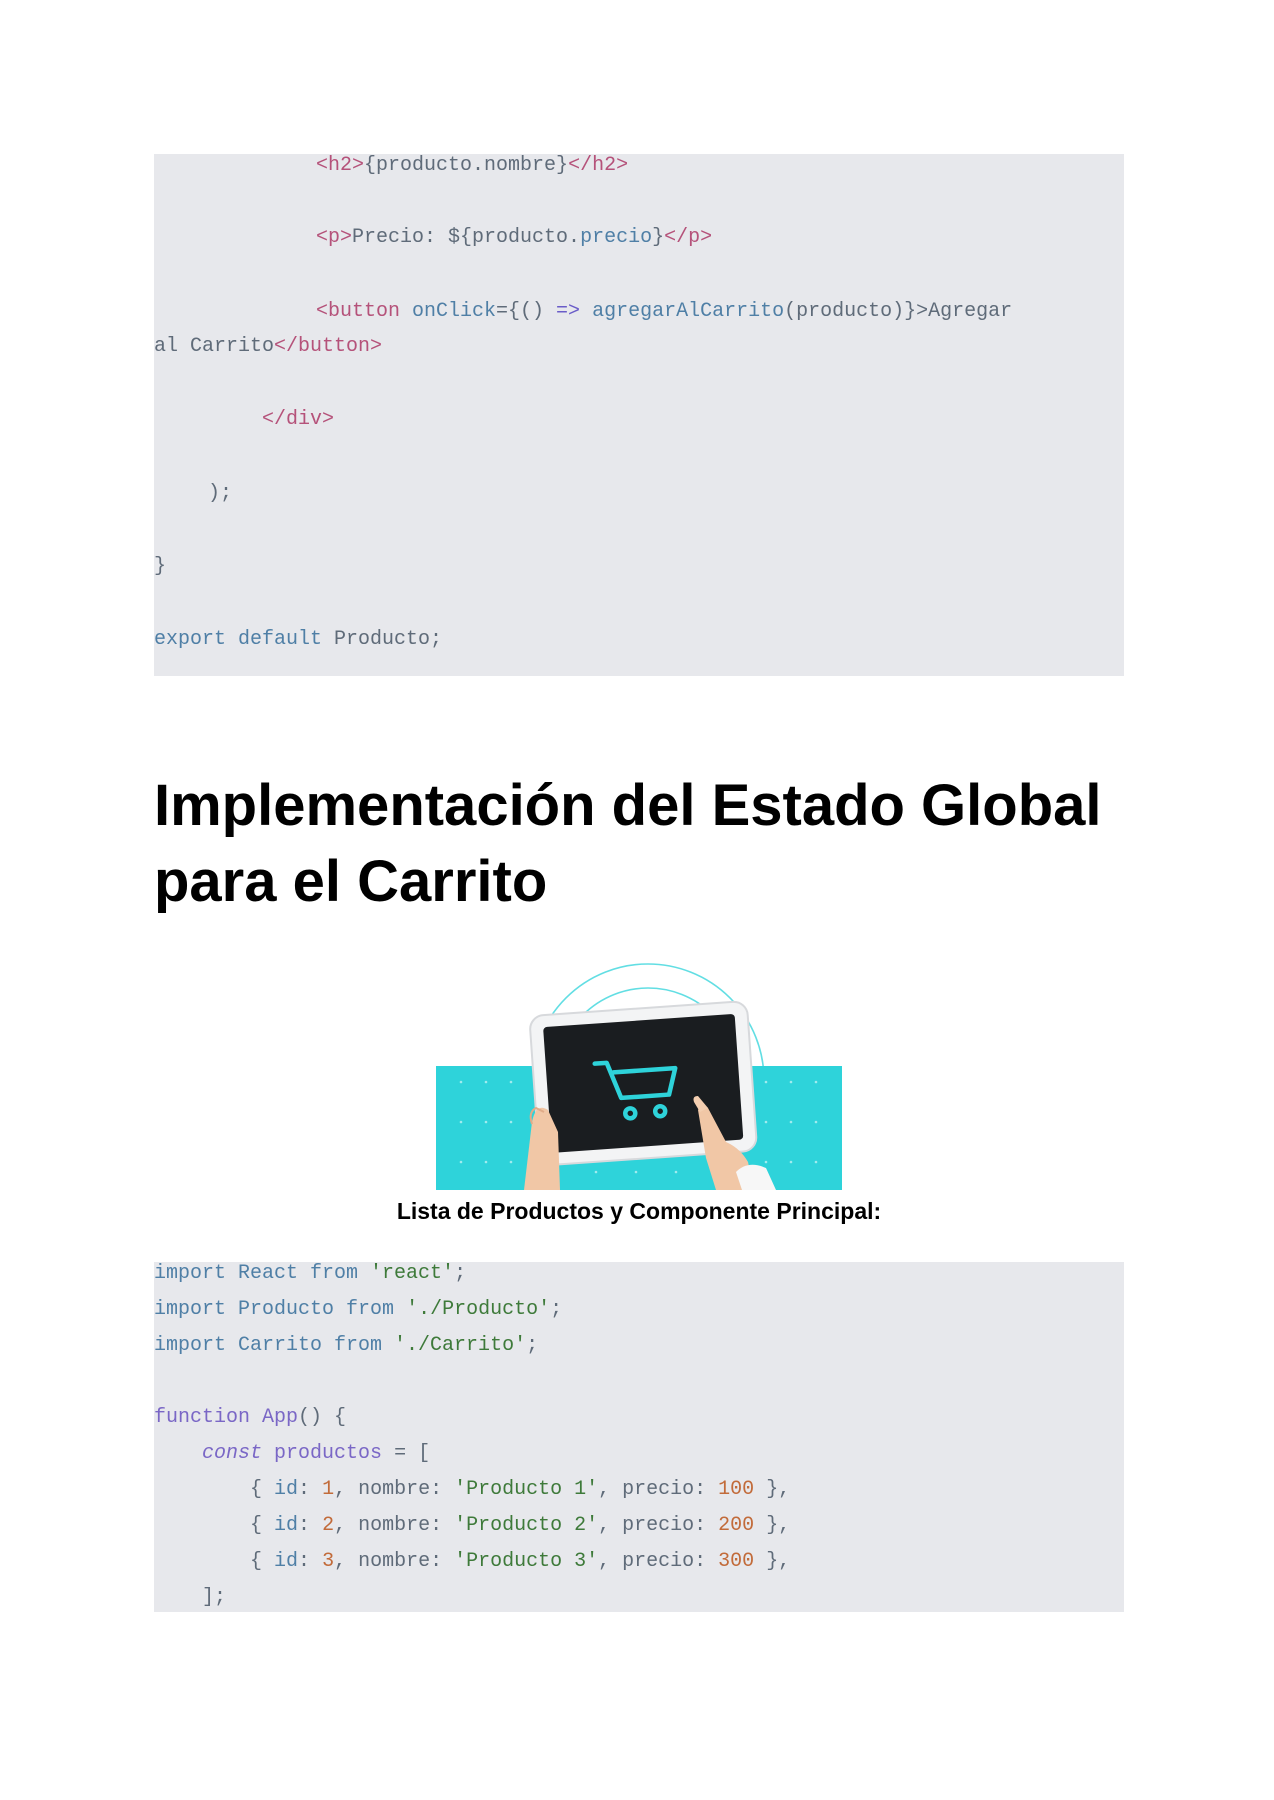  I want to click on code-line: }, so click(160, 567).